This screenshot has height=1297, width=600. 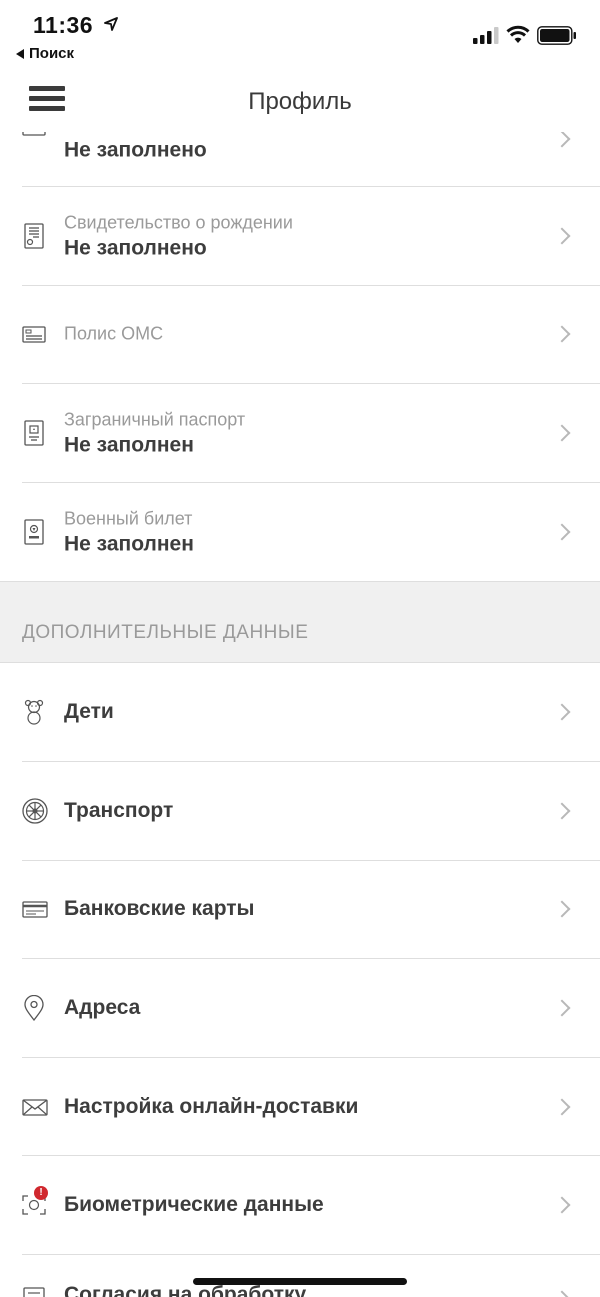 I want to click on back-triangle-icon, so click(x=20, y=53).